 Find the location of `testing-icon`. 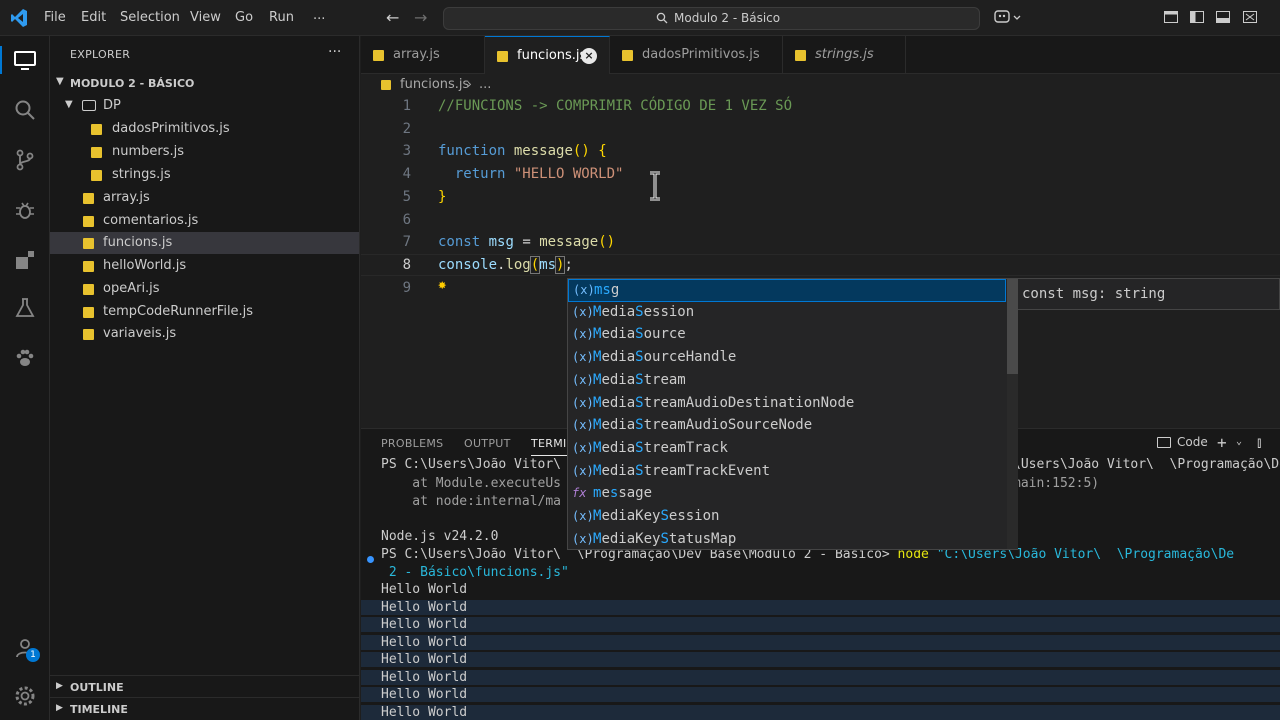

testing-icon is located at coordinates (25, 308).